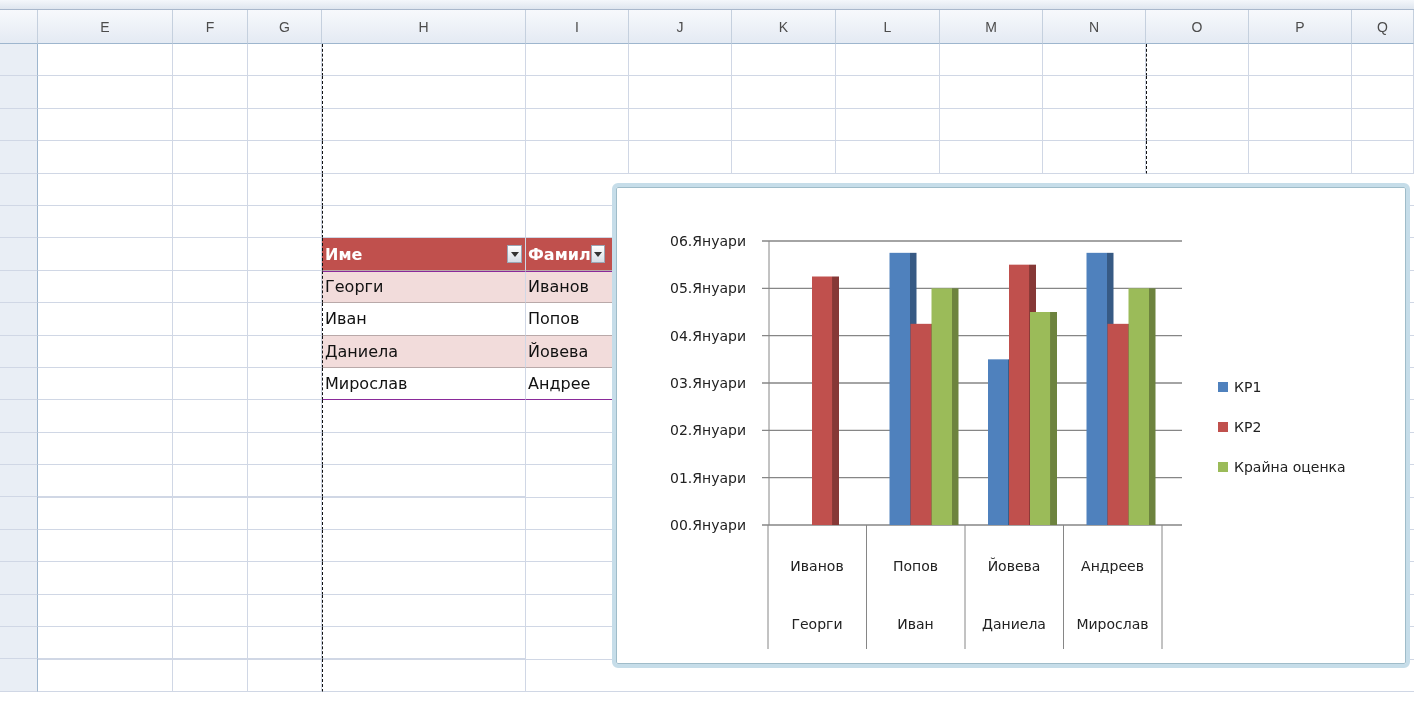  I want to click on axis-label: 00.Януари, so click(708, 525).